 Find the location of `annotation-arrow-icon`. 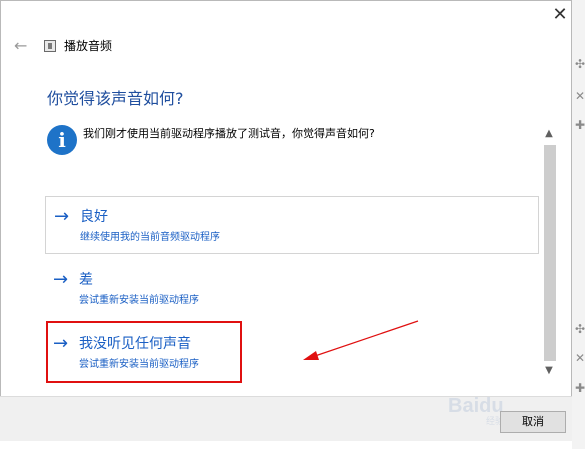

annotation-arrow-icon is located at coordinates (361, 340).